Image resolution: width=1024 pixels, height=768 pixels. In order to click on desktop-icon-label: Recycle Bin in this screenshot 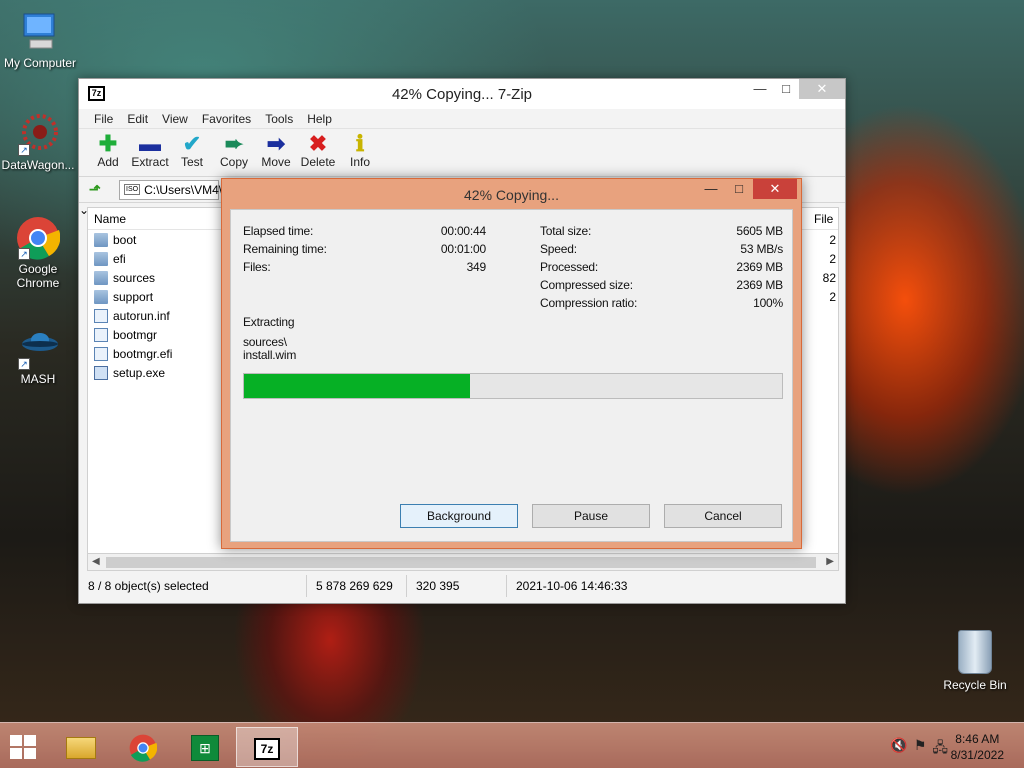, I will do `click(975, 685)`.